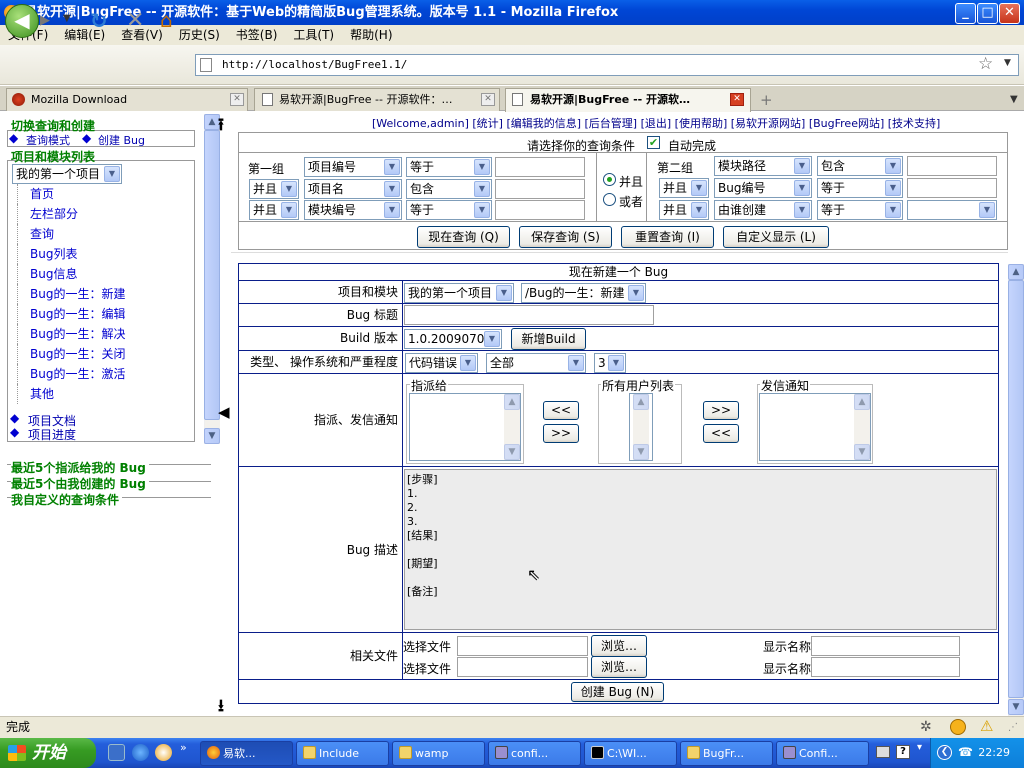  What do you see at coordinates (536, 363) in the screenshot?
I see `os-select: 全部 ▼` at bounding box center [536, 363].